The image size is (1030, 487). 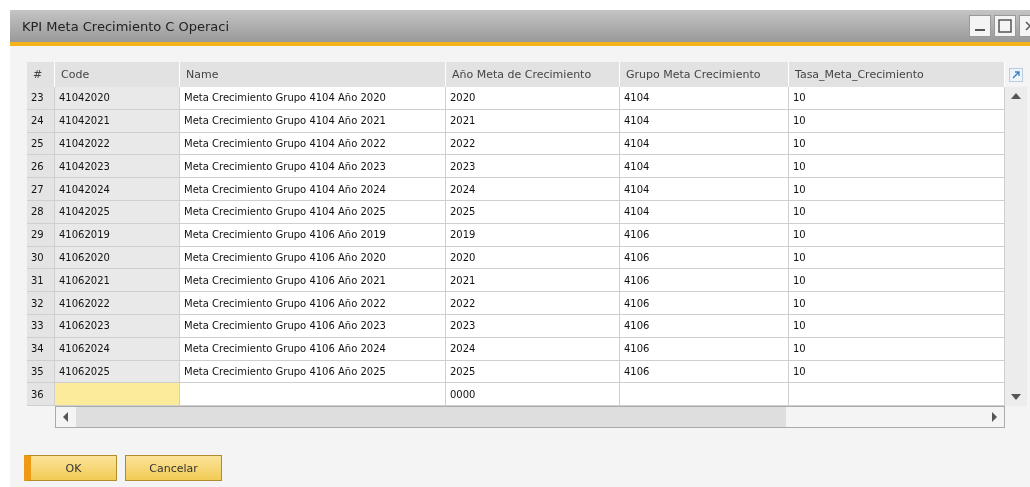 What do you see at coordinates (533, 74) in the screenshot?
I see `column-header: Año Meta de Crecimiento` at bounding box center [533, 74].